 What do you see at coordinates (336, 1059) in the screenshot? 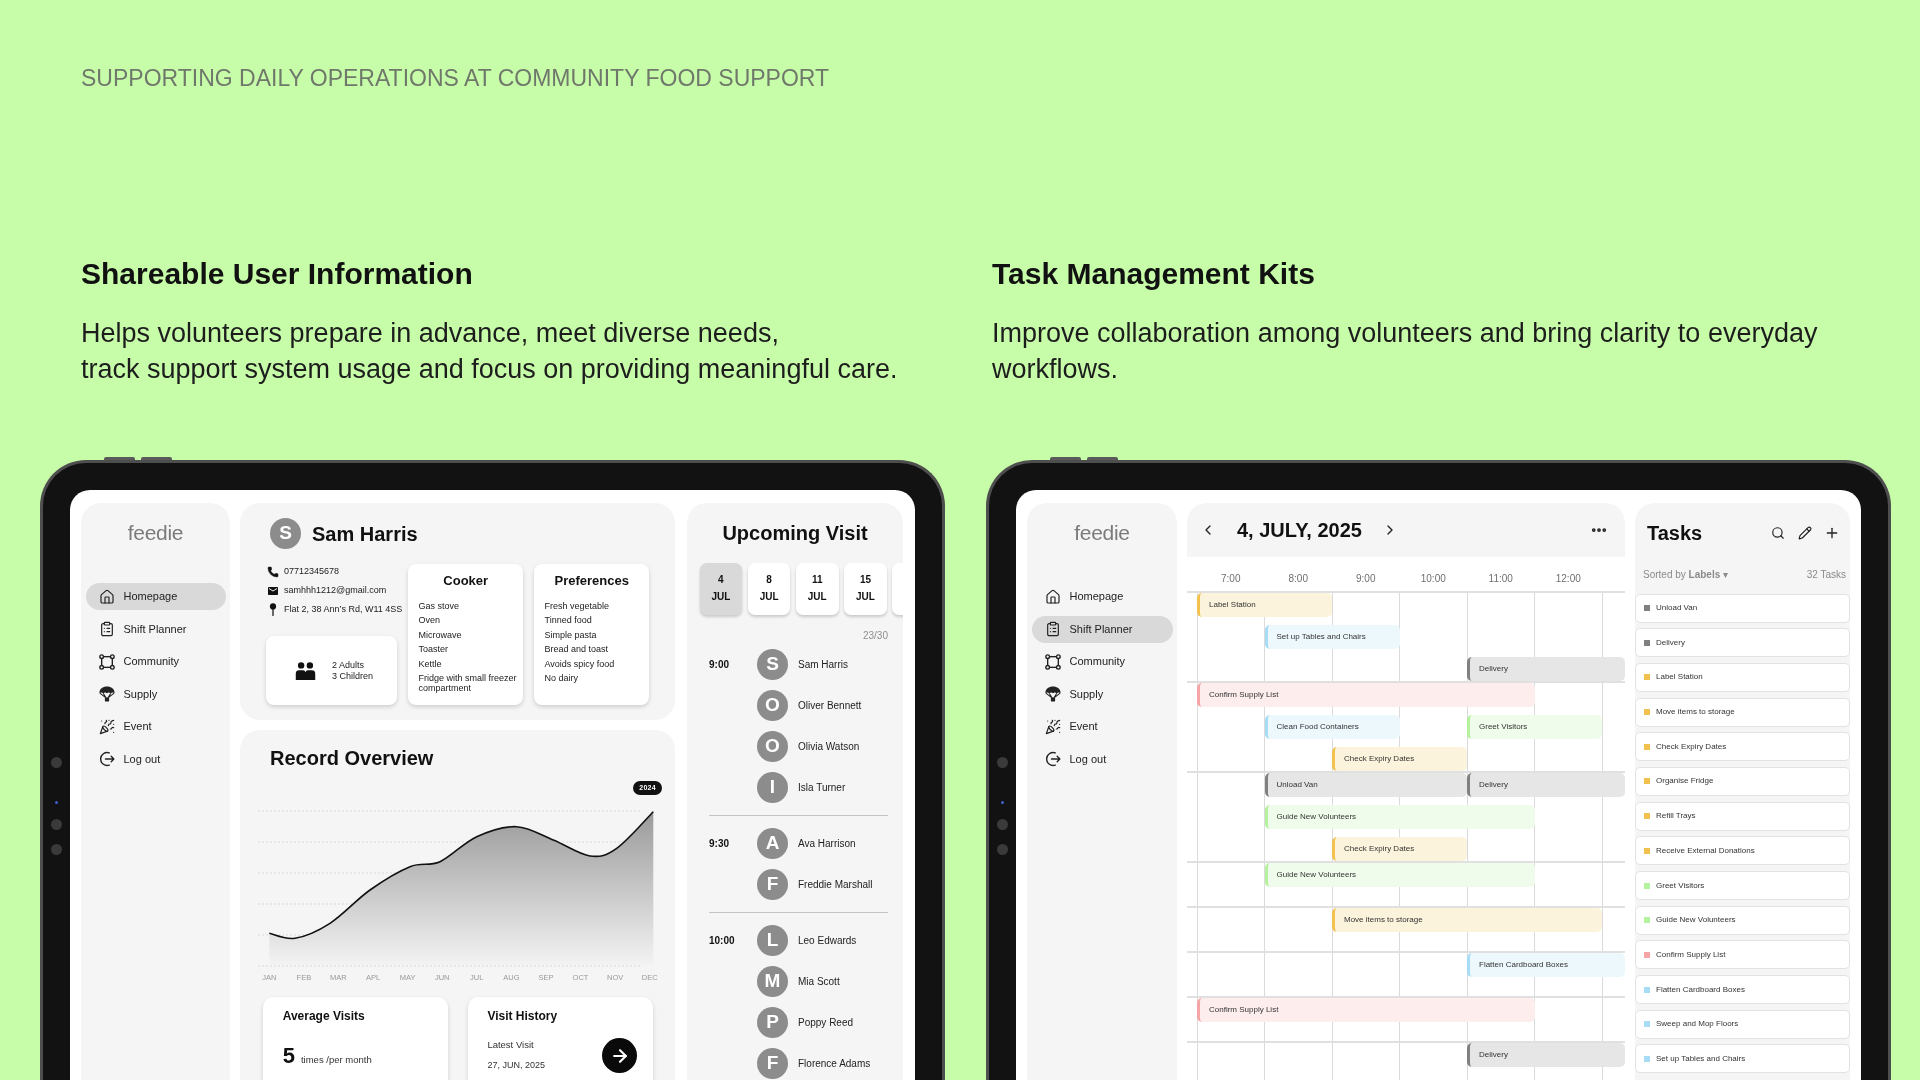
I see `unit-label: times /per month` at bounding box center [336, 1059].